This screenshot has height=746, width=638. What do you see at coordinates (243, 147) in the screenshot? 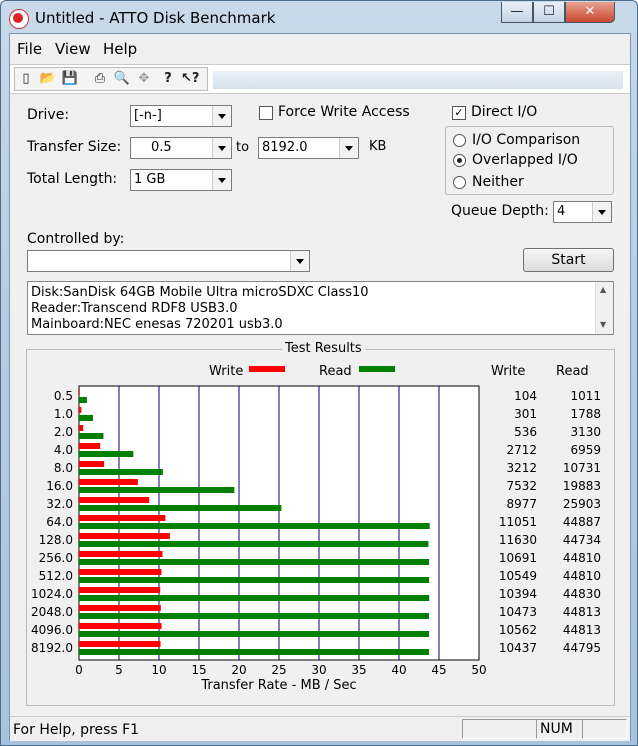
I see `to-label: to` at bounding box center [243, 147].